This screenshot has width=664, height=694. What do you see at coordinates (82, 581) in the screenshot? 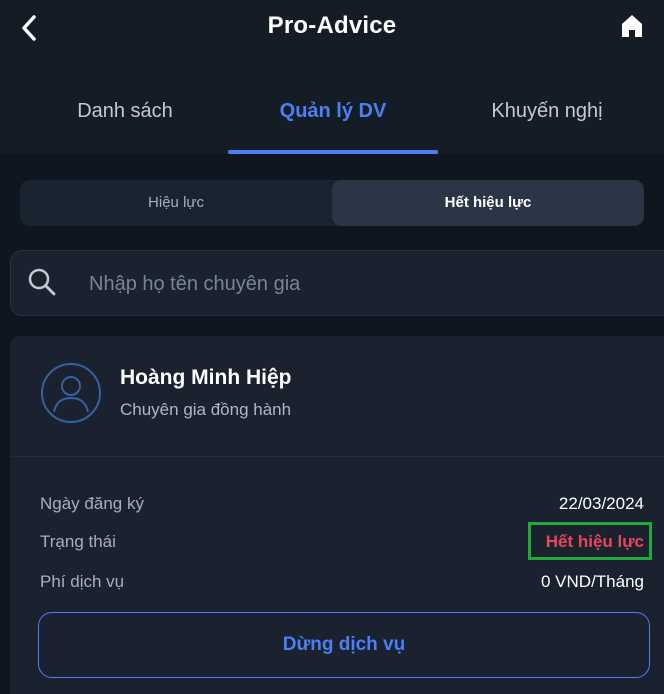
I see `service-fee-label: Phí dịch vụ` at bounding box center [82, 581].